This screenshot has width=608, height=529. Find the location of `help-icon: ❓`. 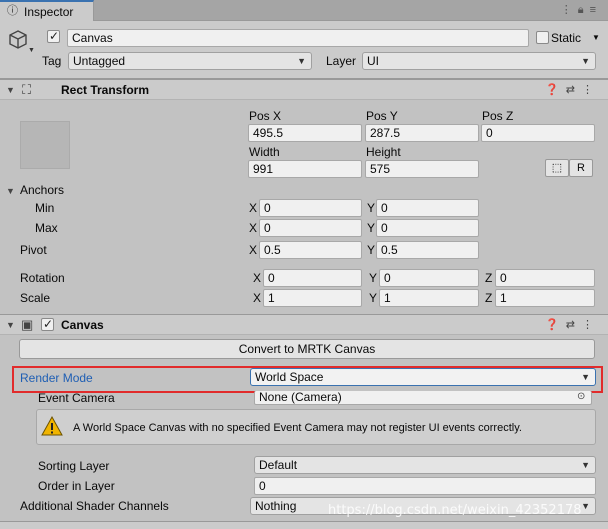

help-icon: ❓ is located at coordinates (555, 90).